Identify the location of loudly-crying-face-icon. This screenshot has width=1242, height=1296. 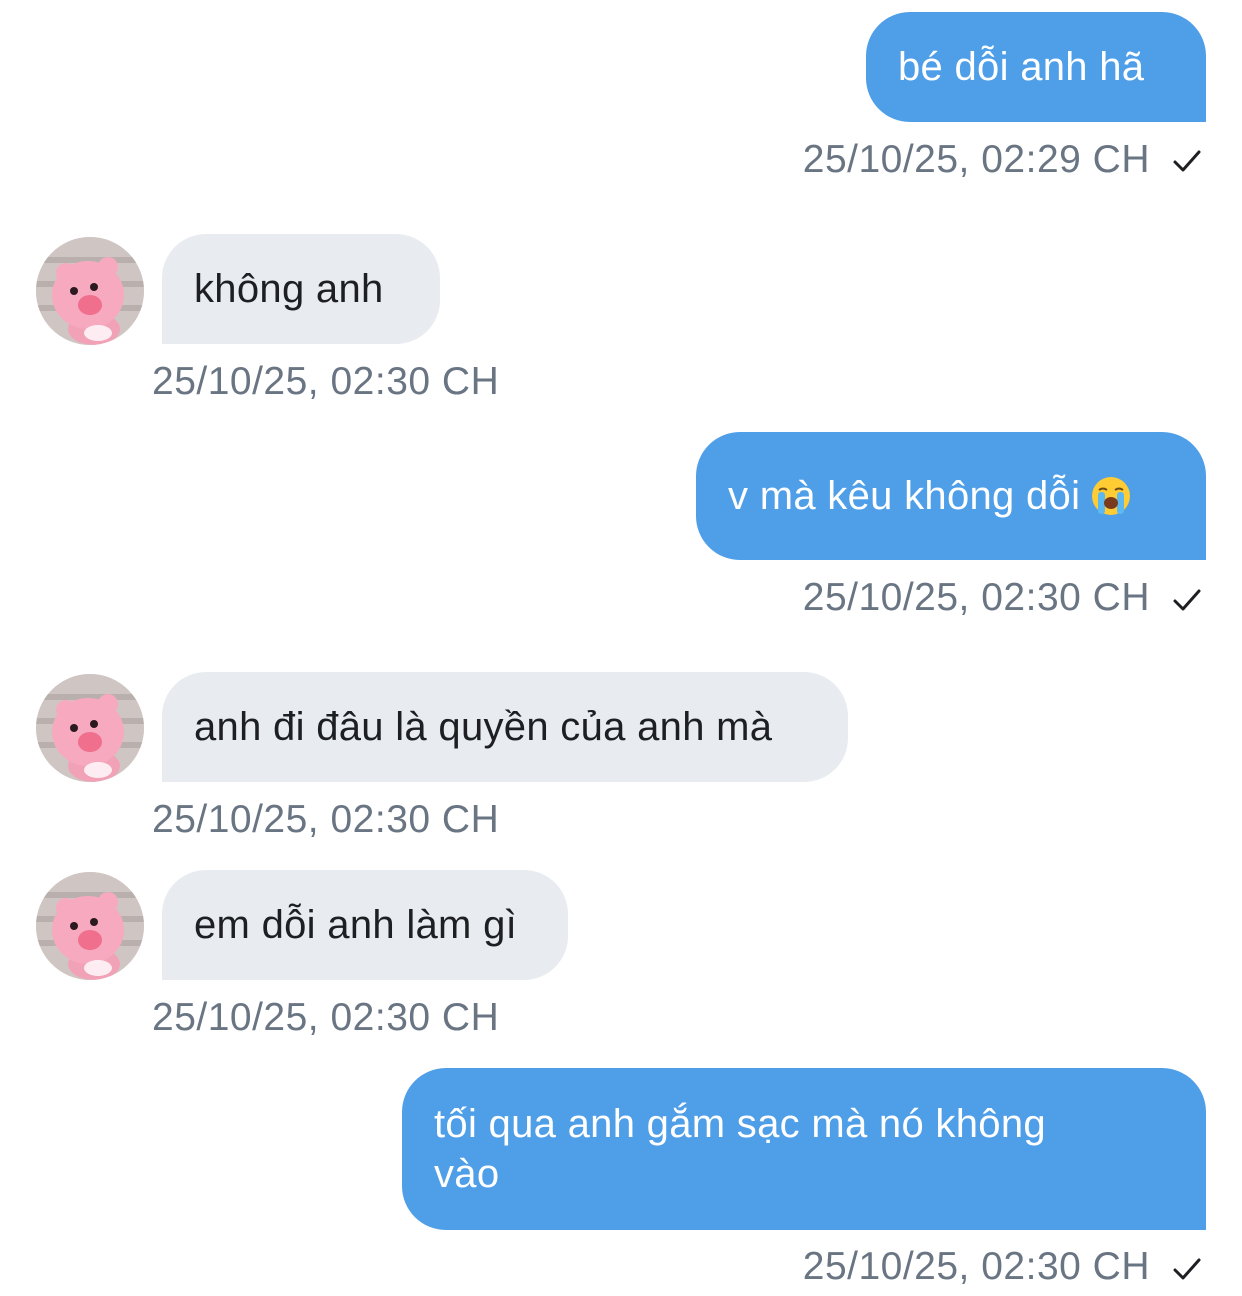
(1111, 496).